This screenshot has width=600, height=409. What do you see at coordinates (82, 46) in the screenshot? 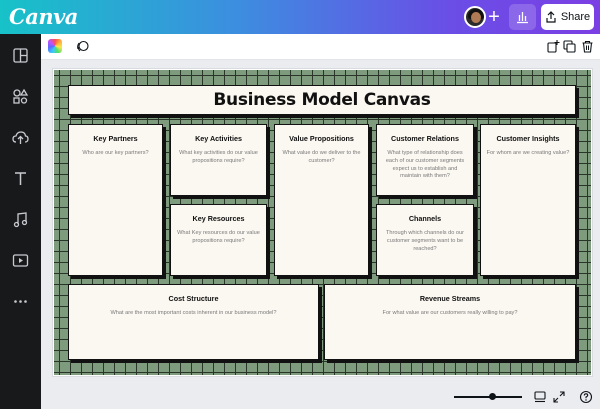
I see `animate-icon` at bounding box center [82, 46].